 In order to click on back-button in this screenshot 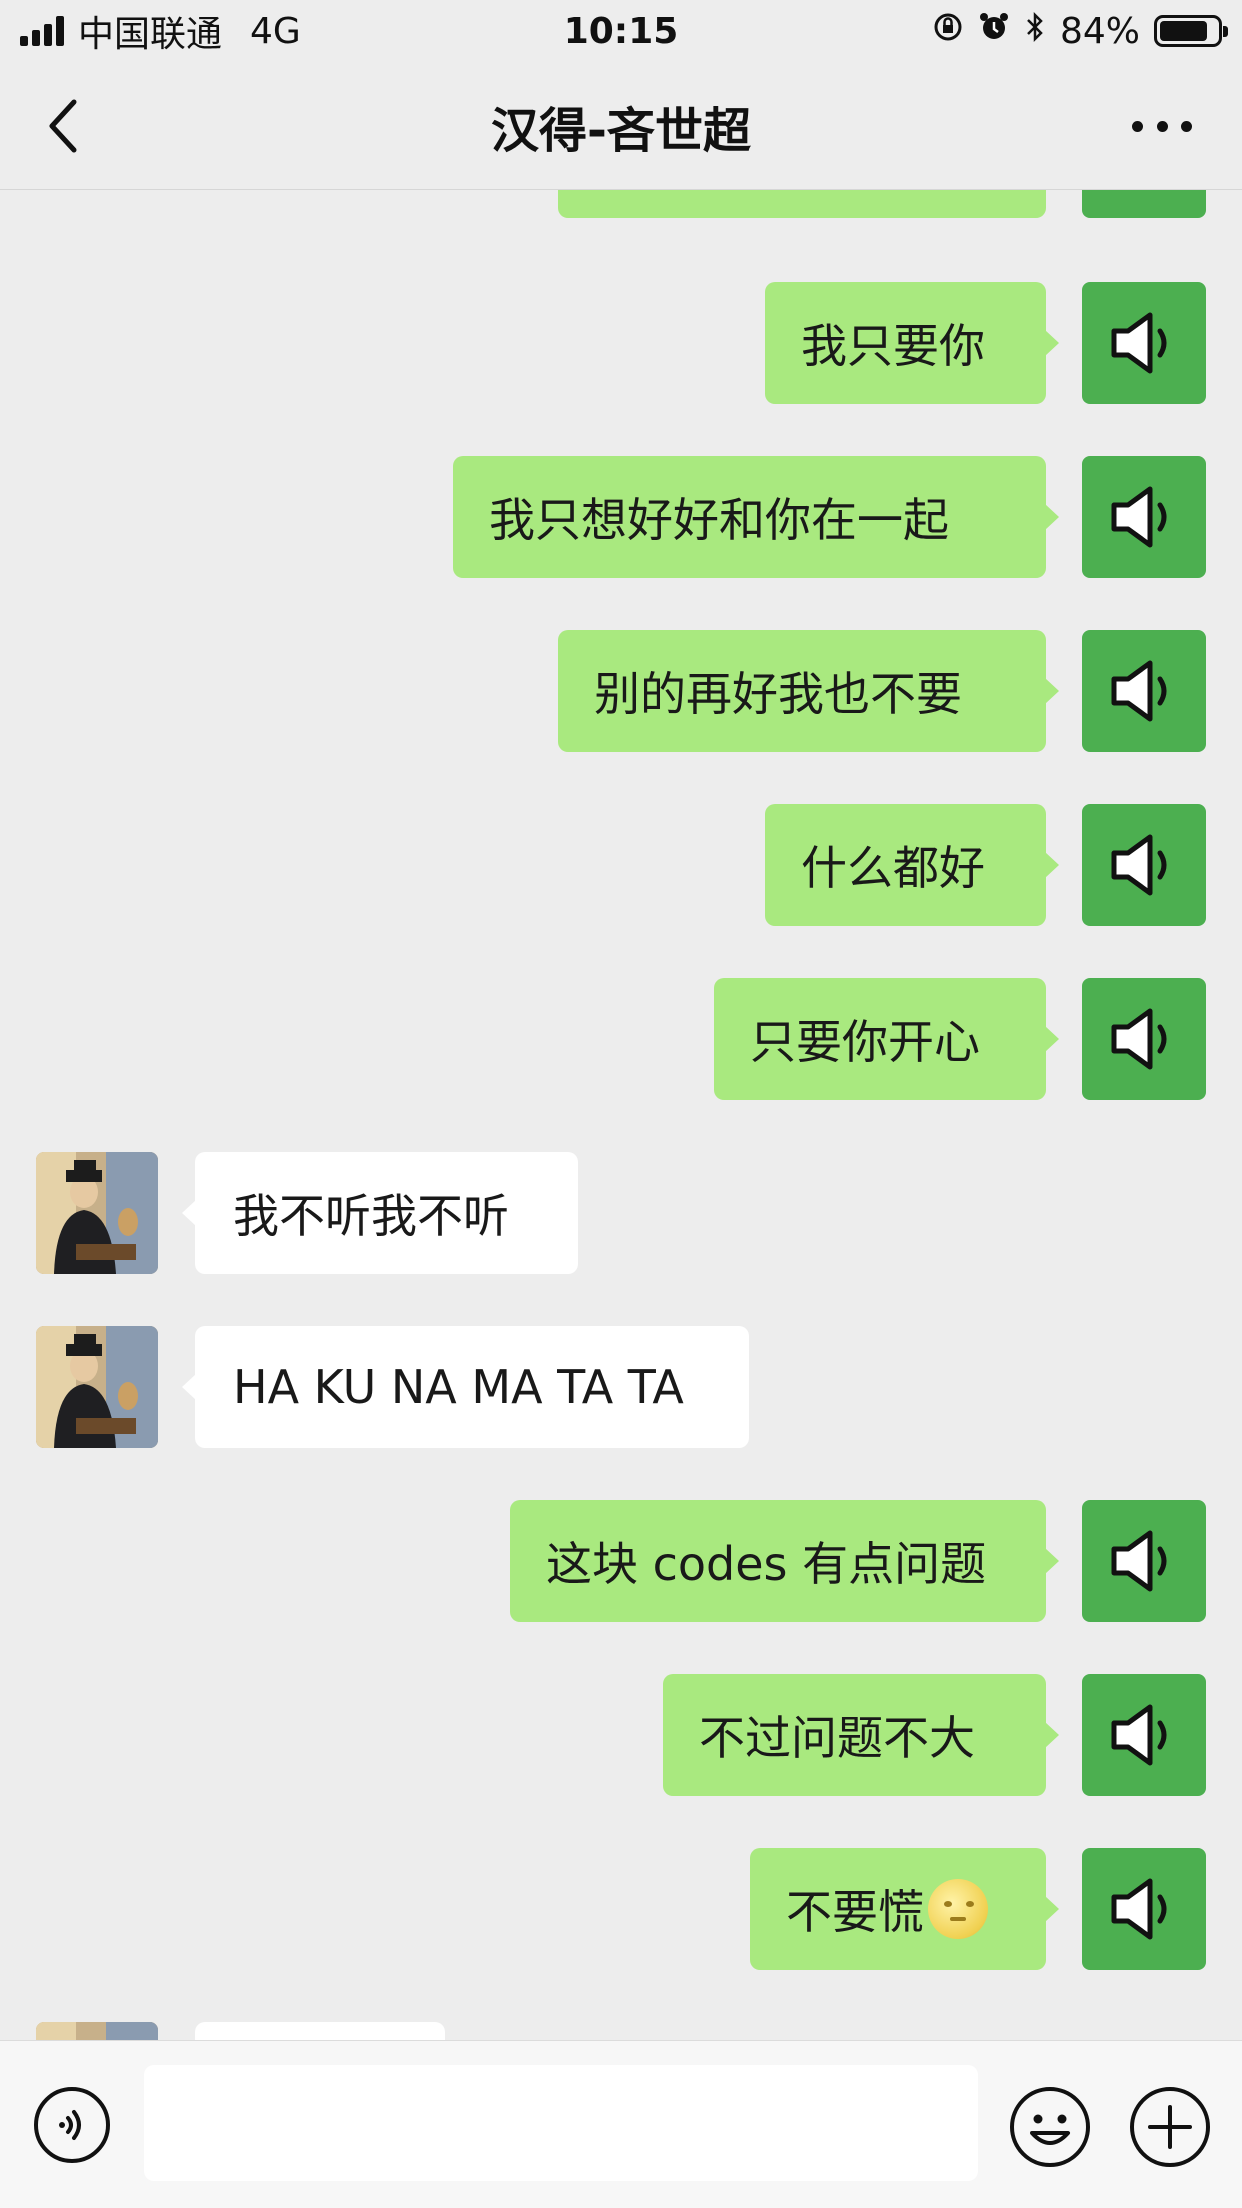, I will do `click(65, 126)`.